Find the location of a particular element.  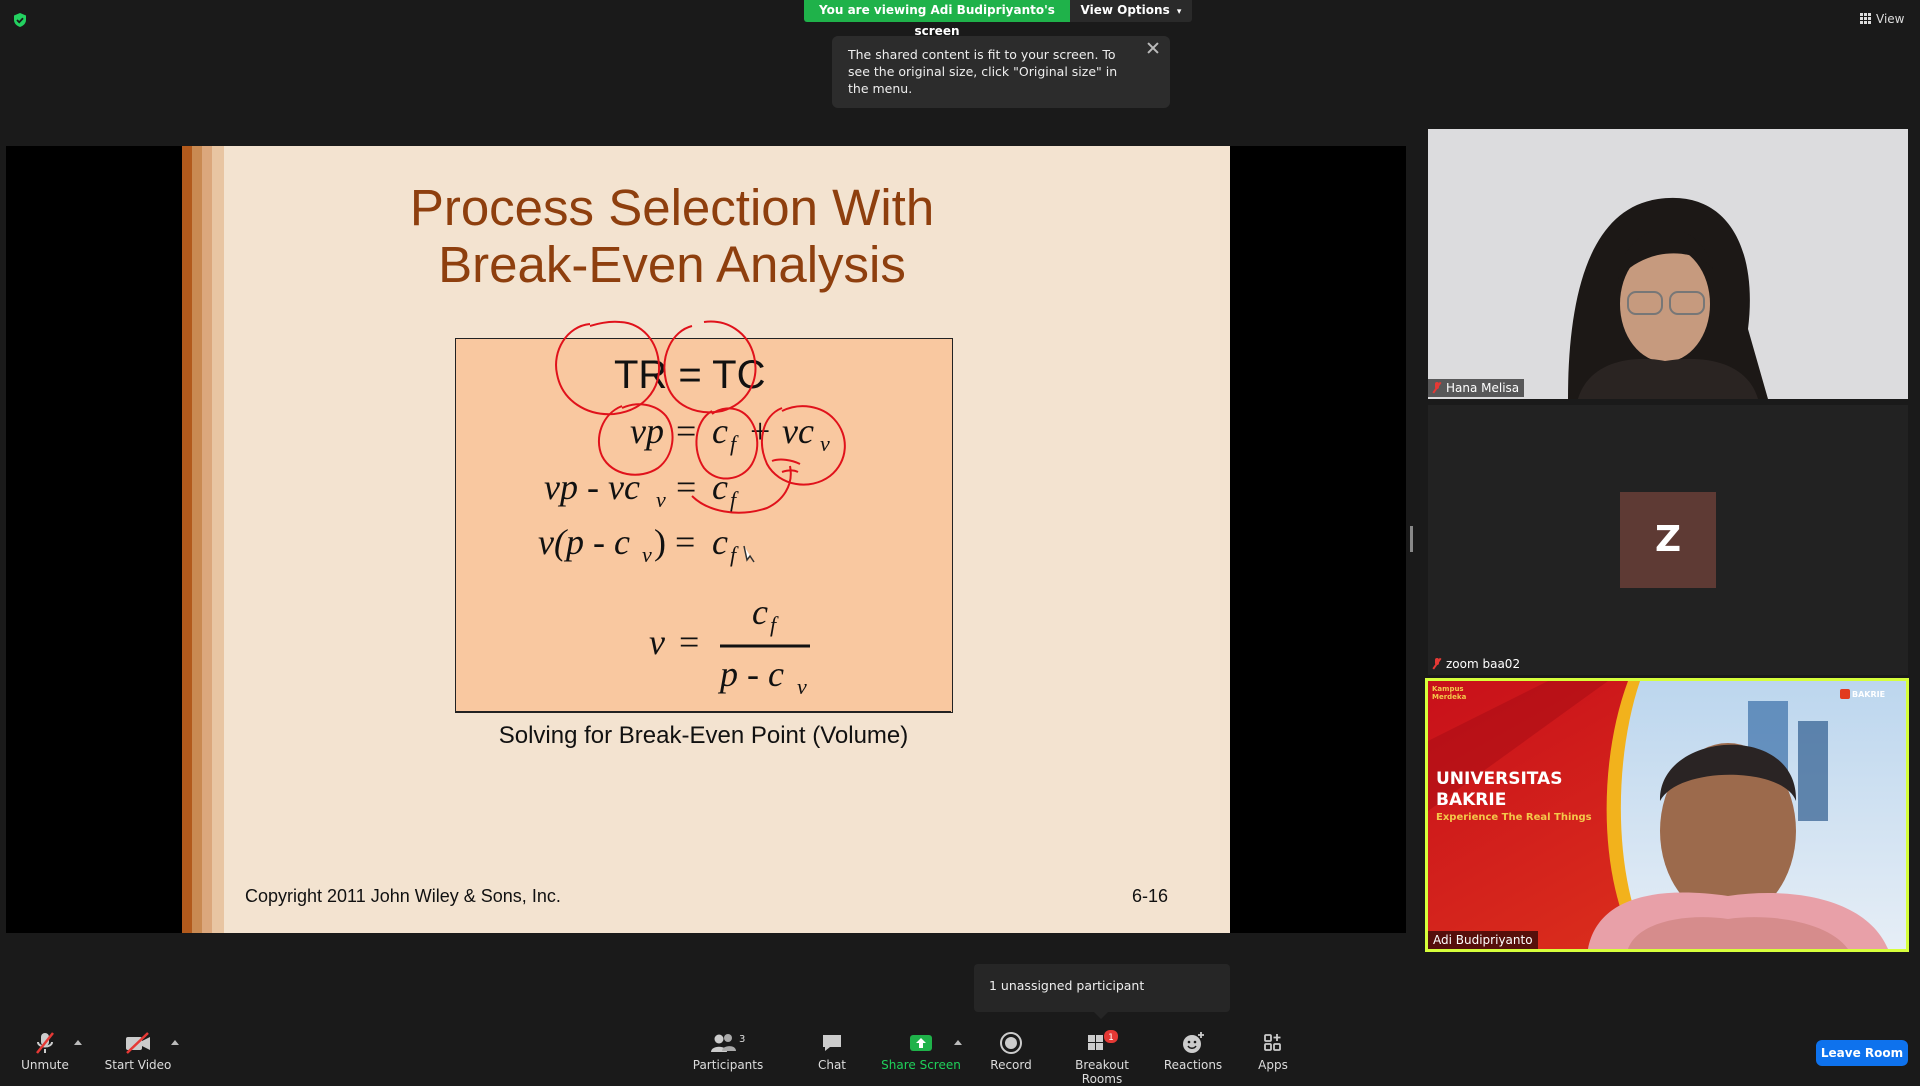

apps-icon is located at coordinates (1272, 1042).